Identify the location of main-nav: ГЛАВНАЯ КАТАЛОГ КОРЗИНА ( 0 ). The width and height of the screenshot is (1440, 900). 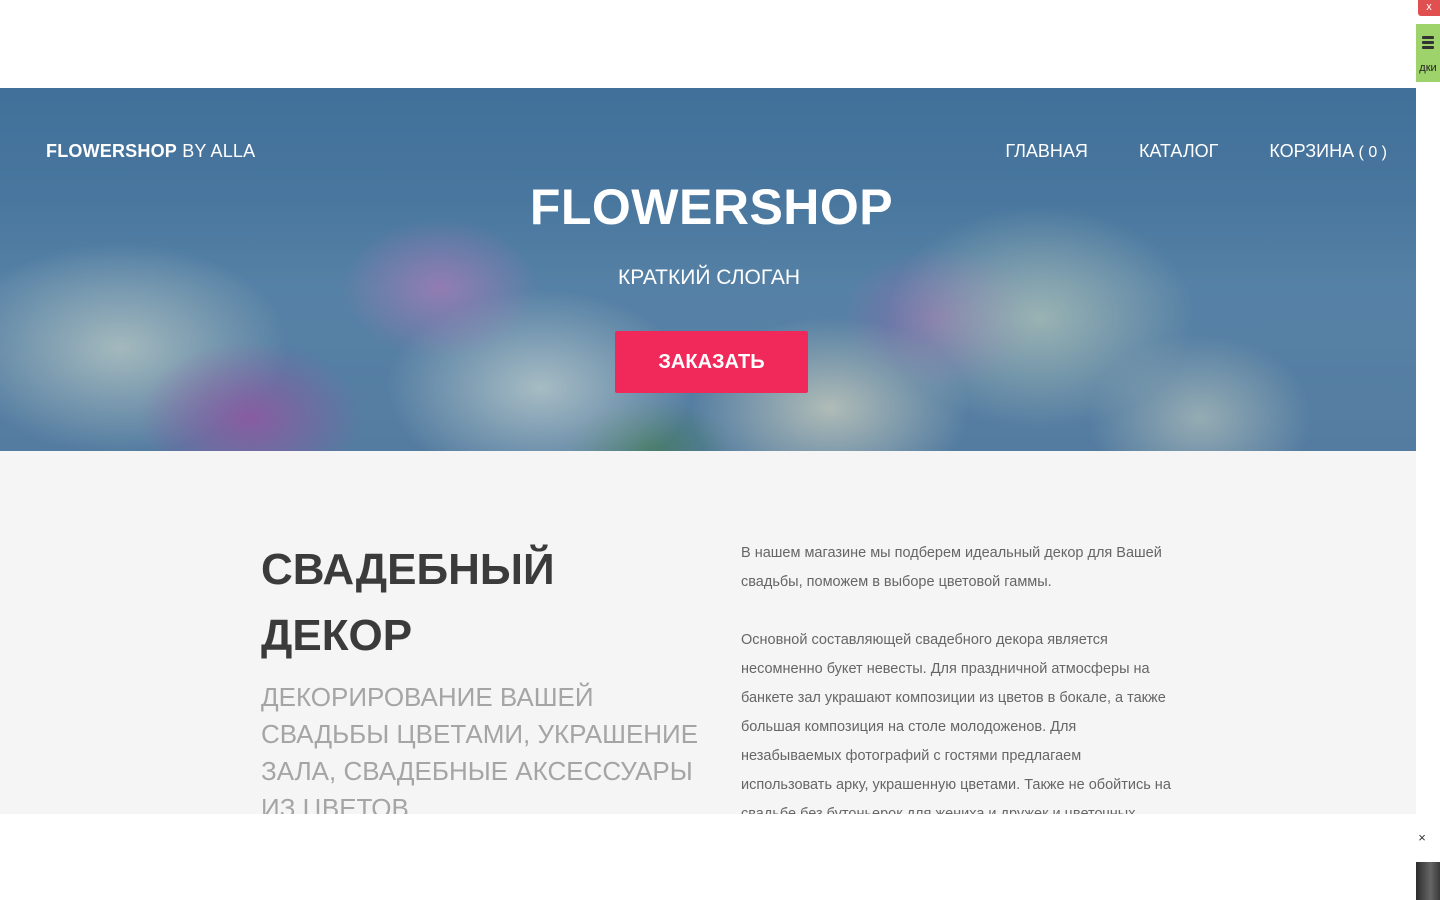
(1170, 151).